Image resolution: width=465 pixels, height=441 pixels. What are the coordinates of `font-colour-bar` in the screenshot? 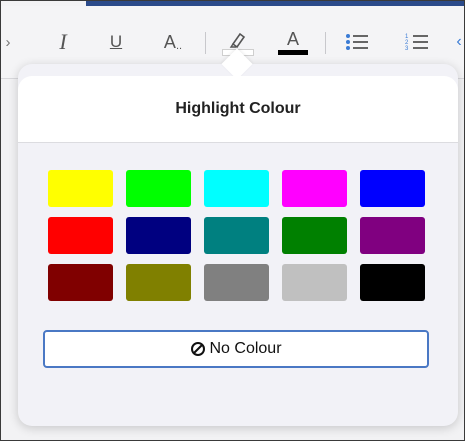 It's located at (293, 52).